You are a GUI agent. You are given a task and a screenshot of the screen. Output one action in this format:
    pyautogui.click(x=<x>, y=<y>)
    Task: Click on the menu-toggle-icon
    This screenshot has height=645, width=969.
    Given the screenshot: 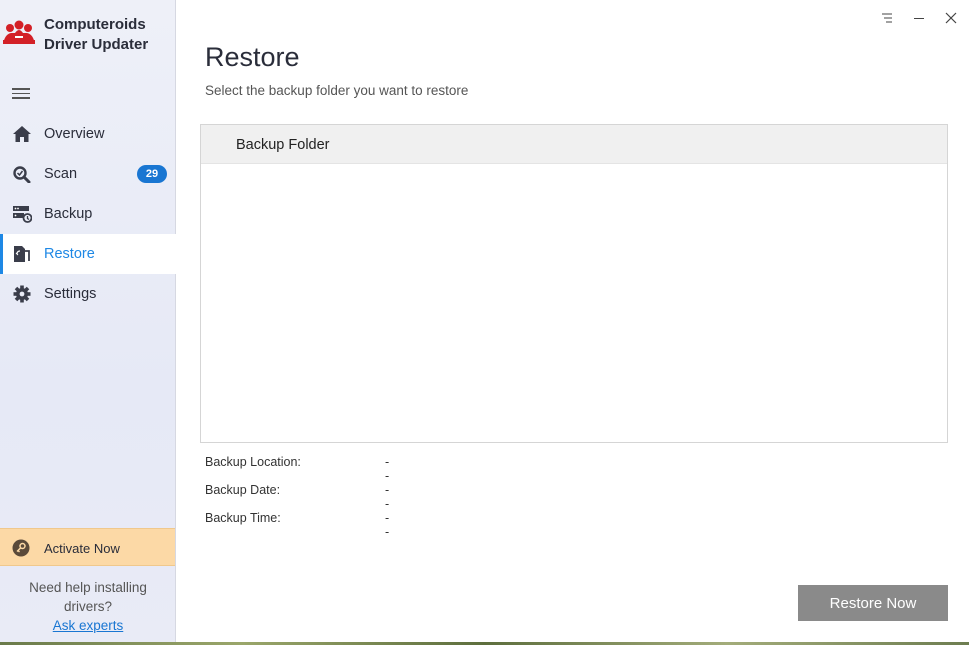 What is the action you would take?
    pyautogui.click(x=21, y=94)
    